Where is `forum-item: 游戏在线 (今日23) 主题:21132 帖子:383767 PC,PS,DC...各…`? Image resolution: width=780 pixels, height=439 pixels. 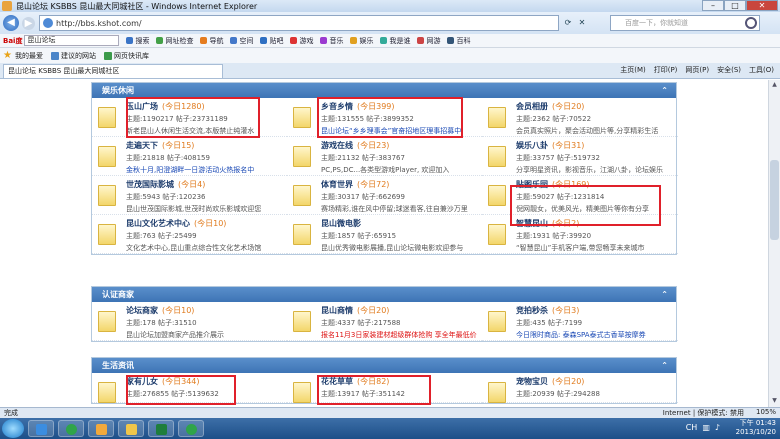 forum-item: 游戏在线 (今日23) 主题:21132 帖子:383767 PC,PS,DC...各… is located at coordinates (384, 156).